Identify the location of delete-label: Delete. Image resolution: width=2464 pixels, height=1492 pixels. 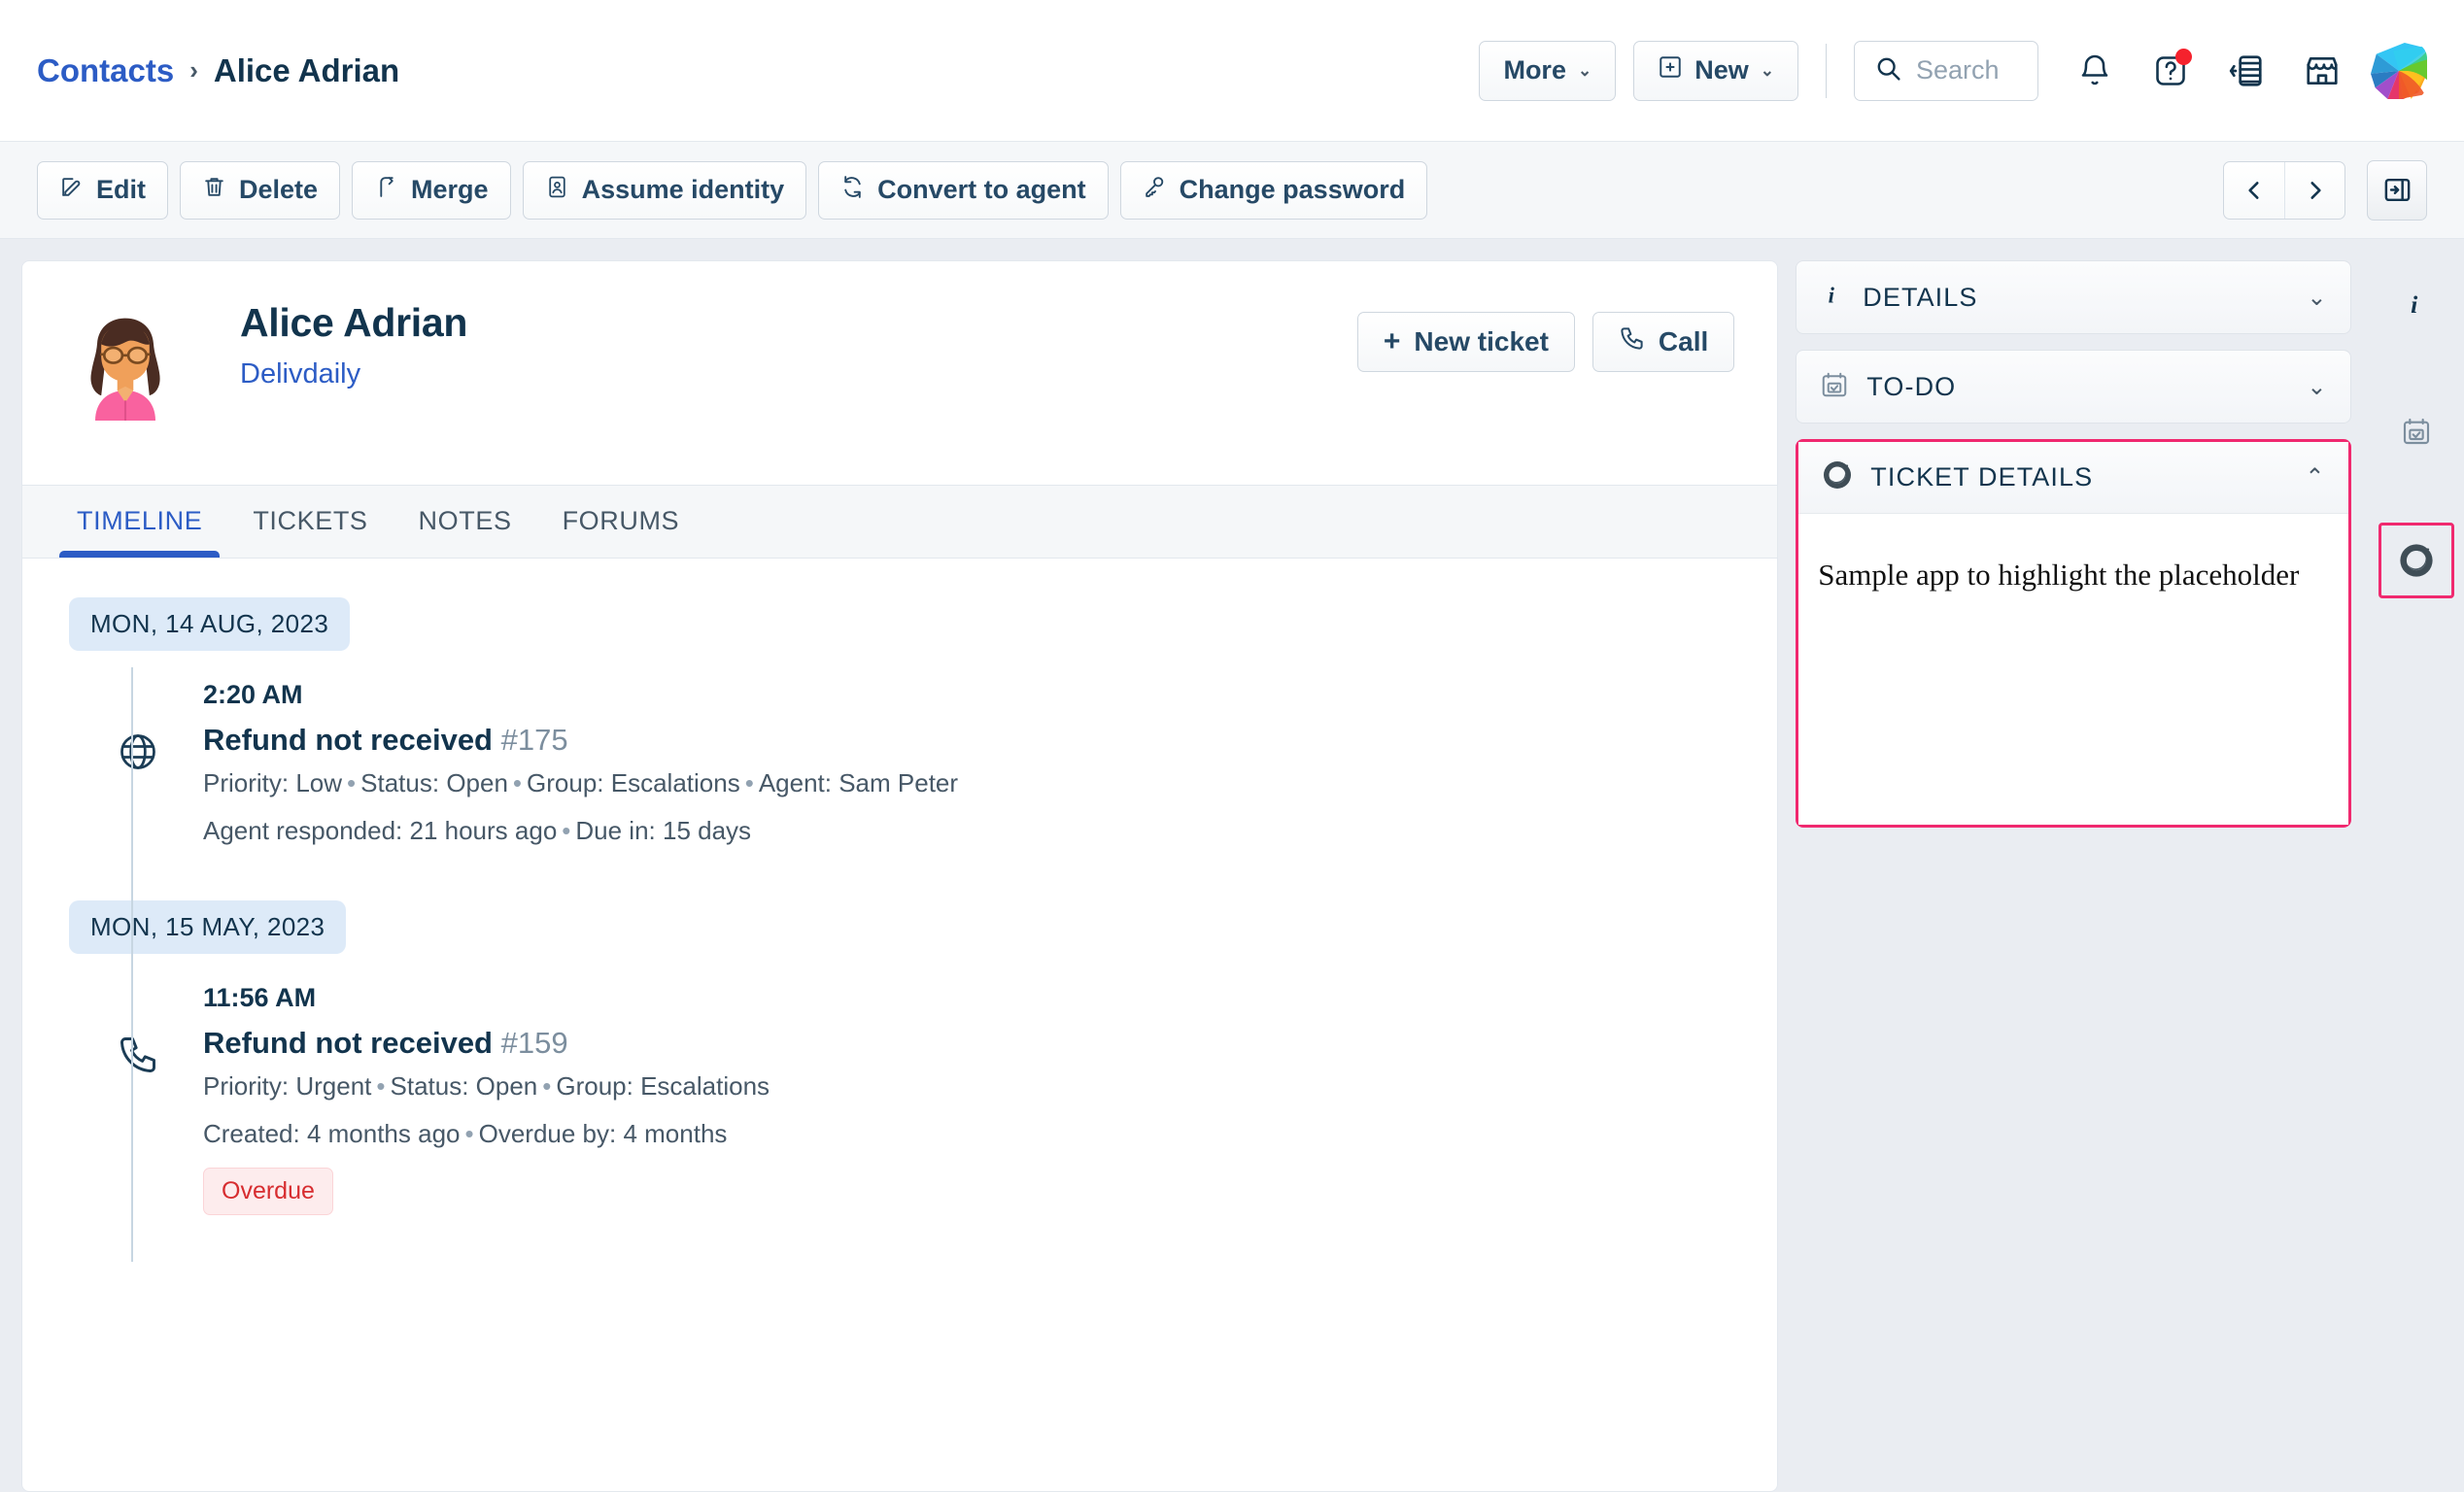
(279, 189).